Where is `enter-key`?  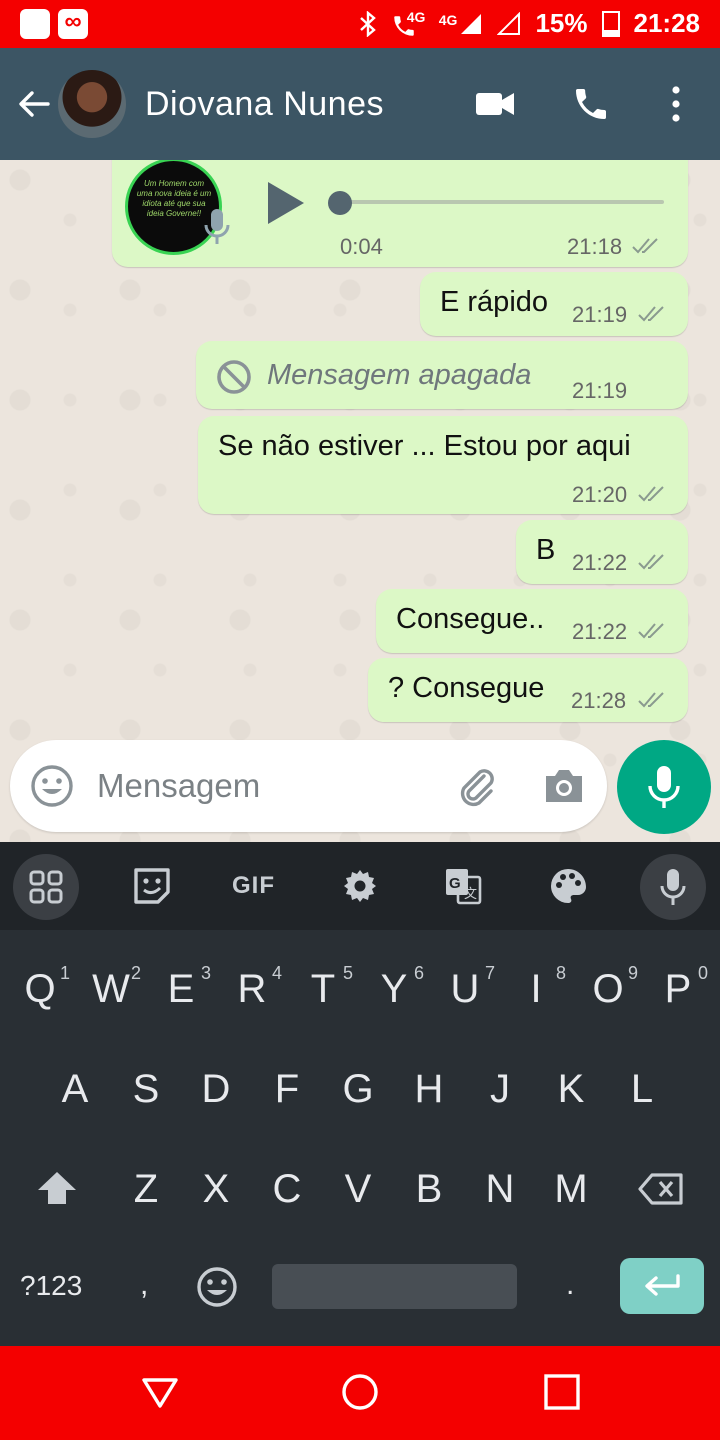 enter-key is located at coordinates (662, 1286).